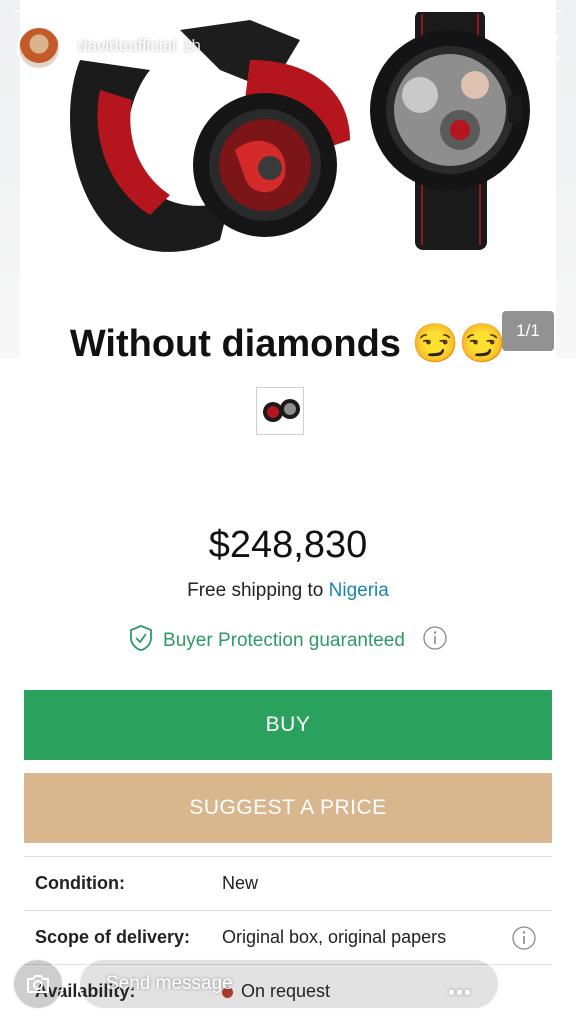 The image size is (576, 1024). What do you see at coordinates (288, 11) in the screenshot?
I see `story-progress-bar` at bounding box center [288, 11].